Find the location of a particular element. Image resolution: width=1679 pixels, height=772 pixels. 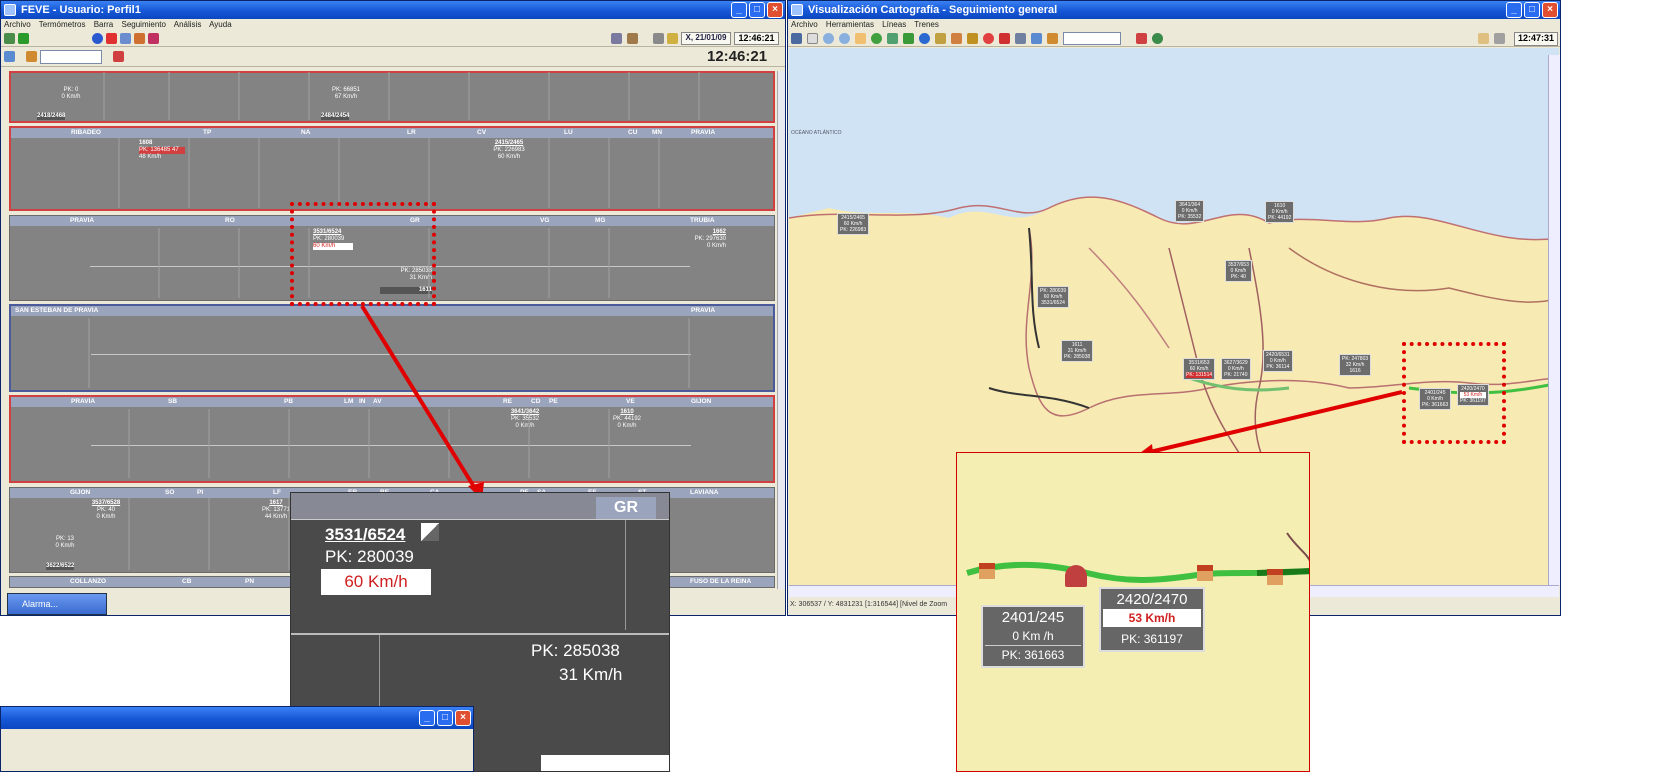

zoom-speed: 60 Km/h is located at coordinates (376, 582).